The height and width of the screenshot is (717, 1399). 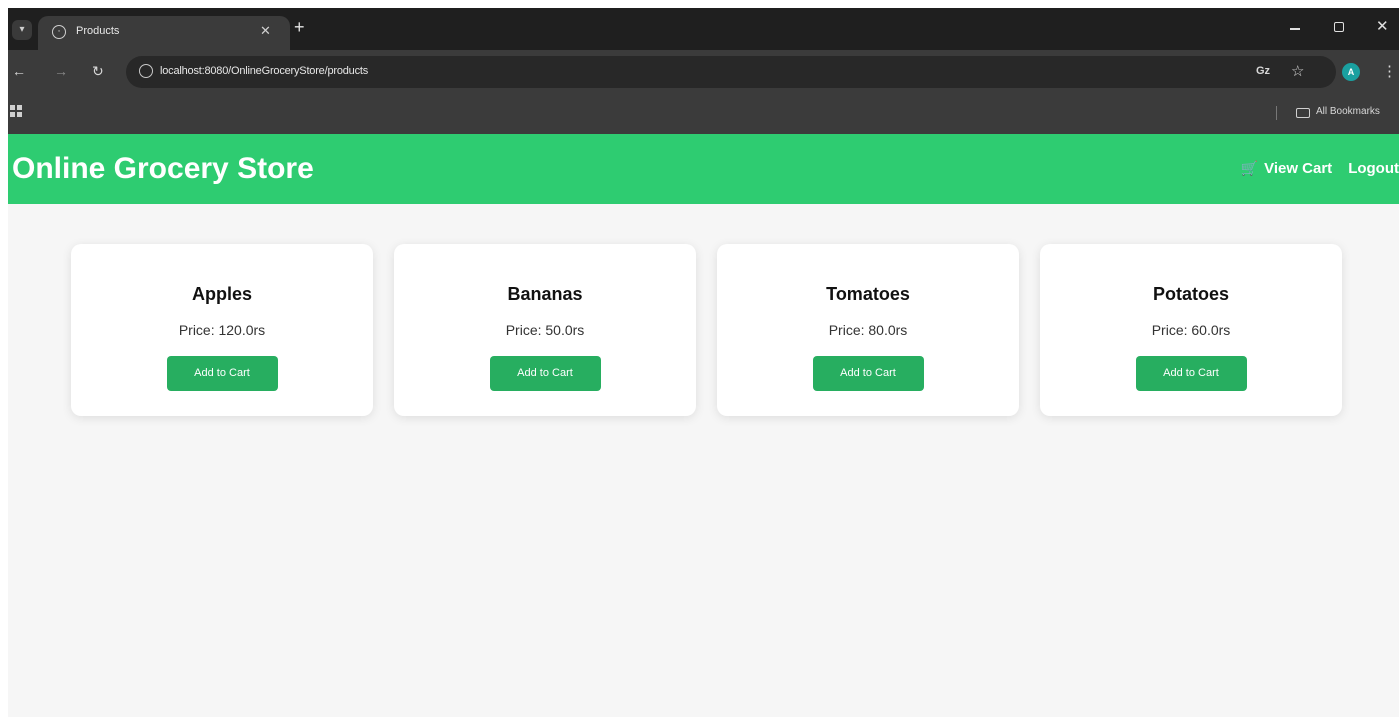 What do you see at coordinates (265, 31) in the screenshot?
I see `tab-close-icon: ✕` at bounding box center [265, 31].